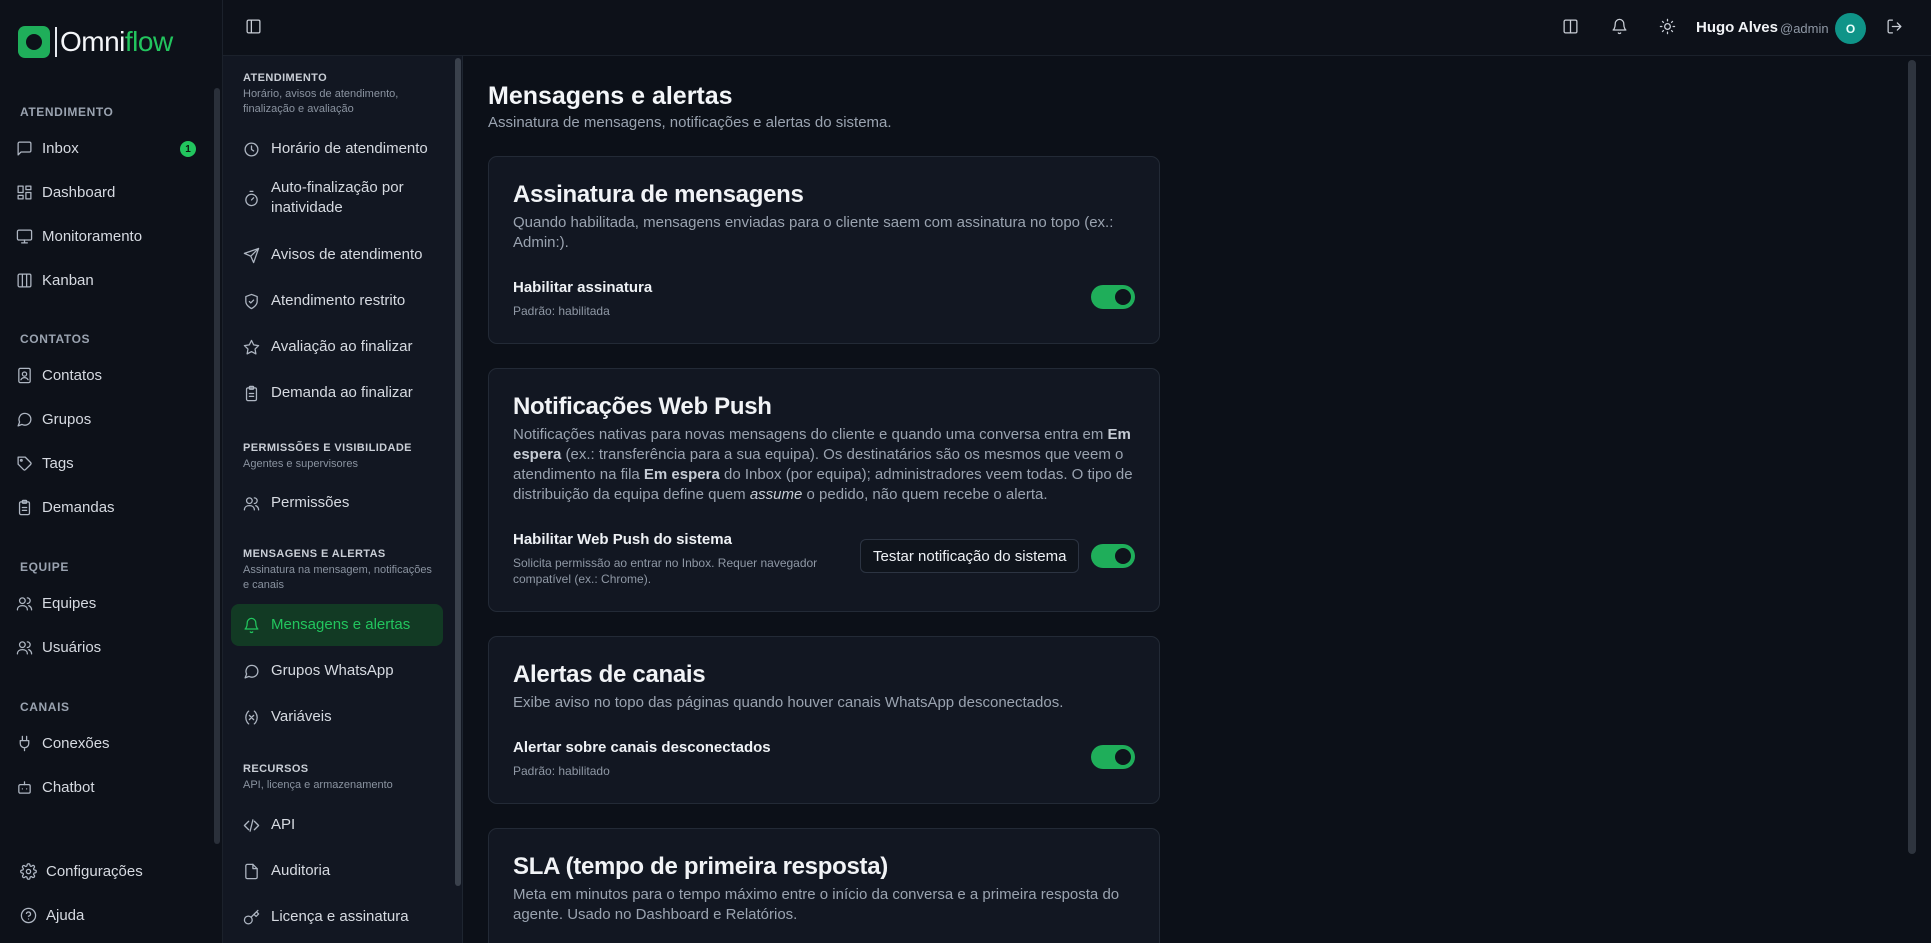 This screenshot has width=1931, height=943. What do you see at coordinates (251, 717) in the screenshot?
I see `variable-icon` at bounding box center [251, 717].